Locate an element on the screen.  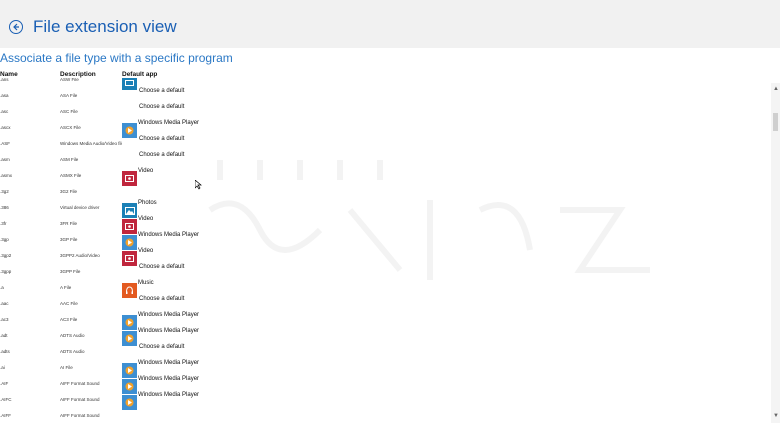
extension-cell: .3g2 is located at coordinates (4, 191).